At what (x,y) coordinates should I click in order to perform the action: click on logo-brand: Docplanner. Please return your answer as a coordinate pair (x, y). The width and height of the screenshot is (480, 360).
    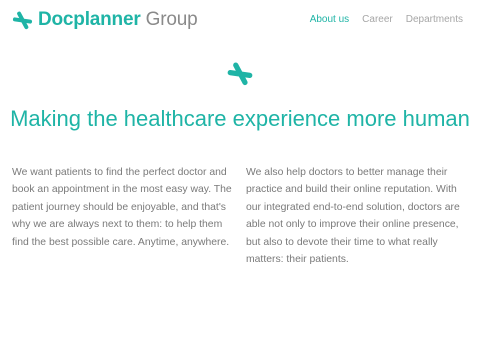
    Looking at the image, I should click on (89, 19).